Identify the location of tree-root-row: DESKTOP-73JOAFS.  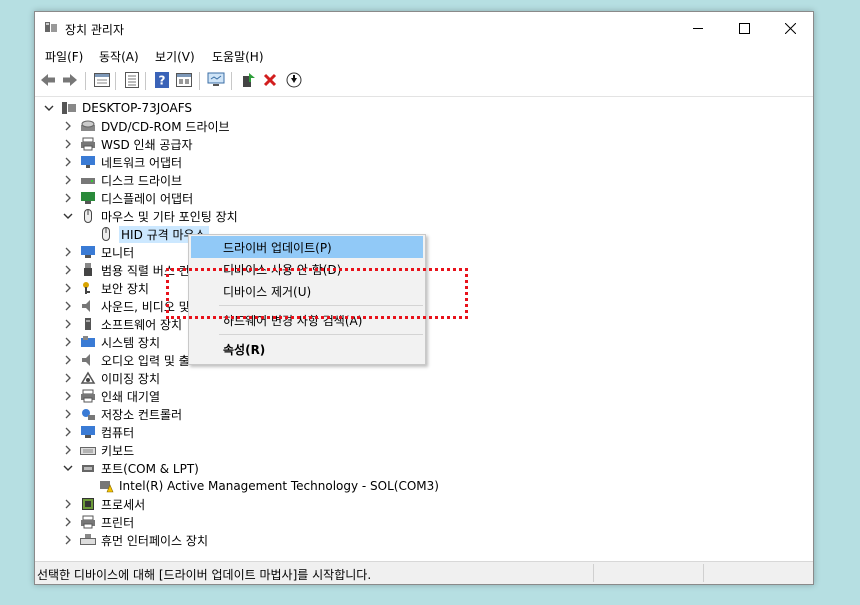
(117, 108).